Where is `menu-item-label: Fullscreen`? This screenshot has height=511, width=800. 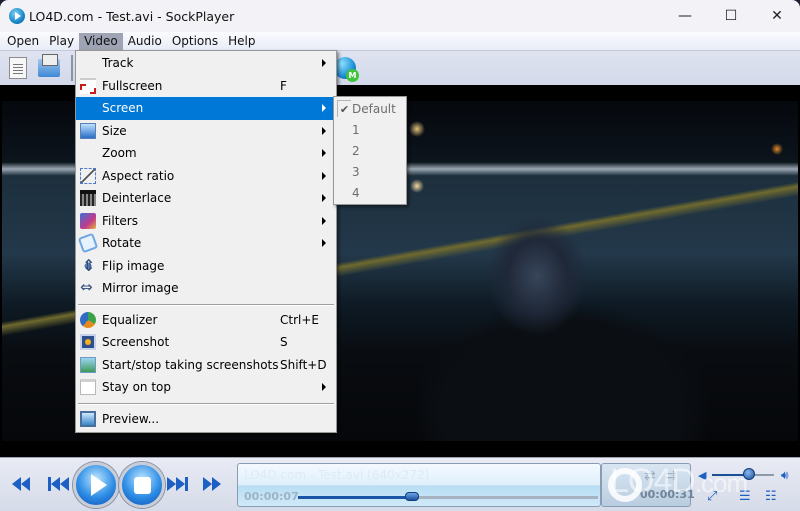
menu-item-label: Fullscreen is located at coordinates (132, 85).